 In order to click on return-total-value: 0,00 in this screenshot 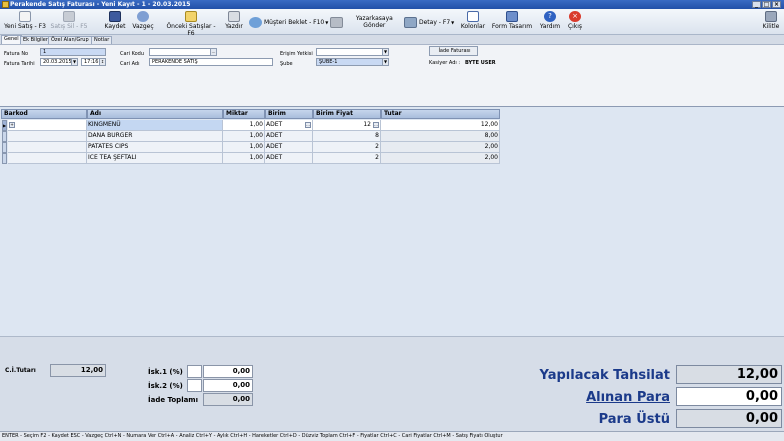, I will do `click(228, 399)`.